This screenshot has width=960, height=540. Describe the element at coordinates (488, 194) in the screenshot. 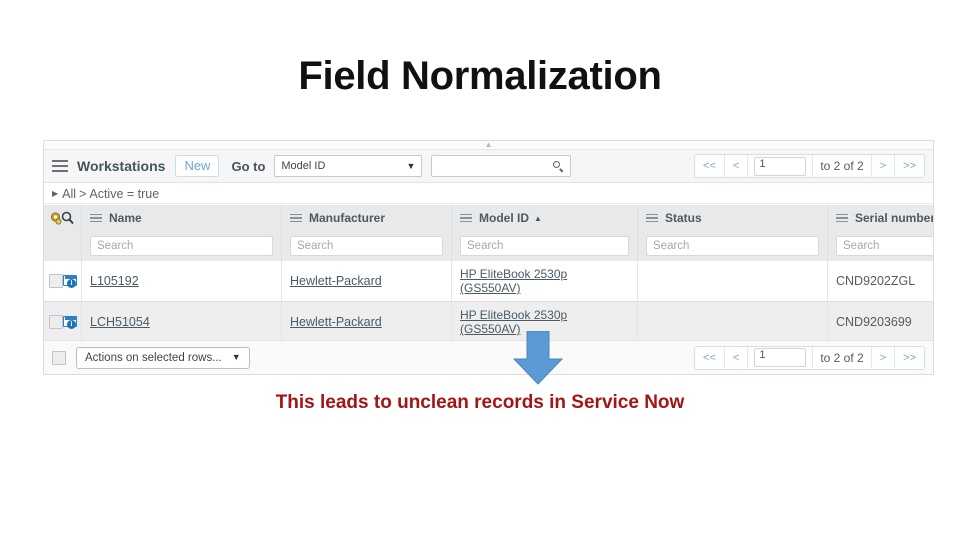

I see `breadcrumb: ▶ All > Active = true` at that location.